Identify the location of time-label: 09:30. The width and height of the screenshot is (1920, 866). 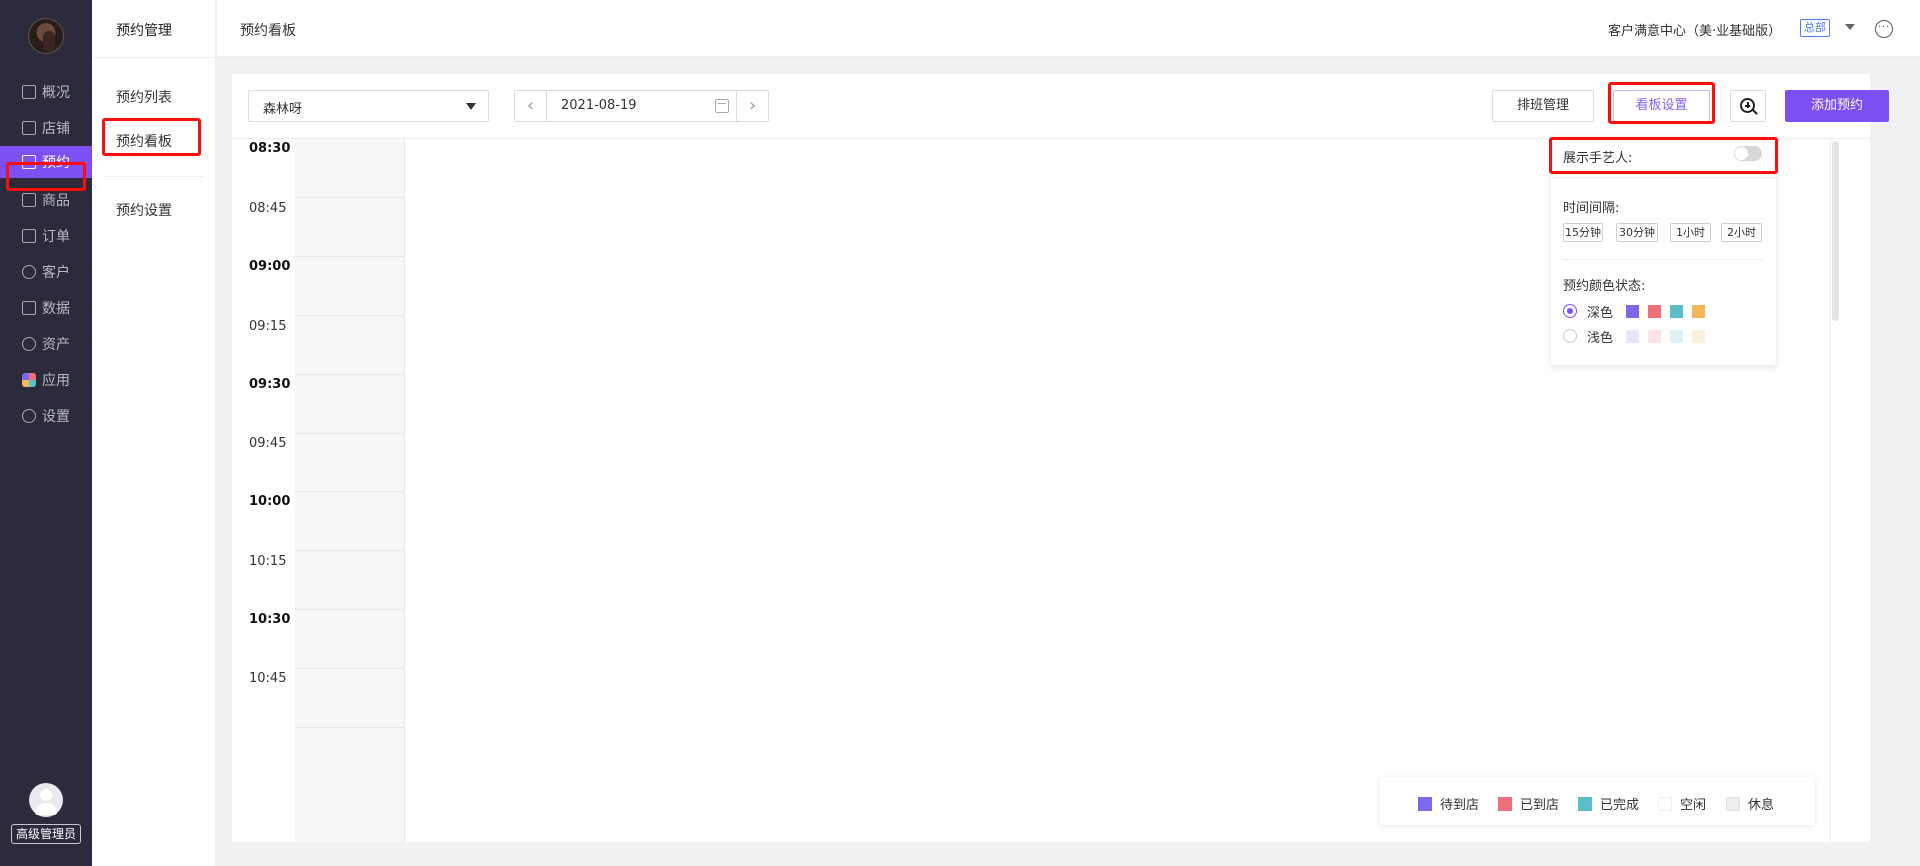
(270, 384).